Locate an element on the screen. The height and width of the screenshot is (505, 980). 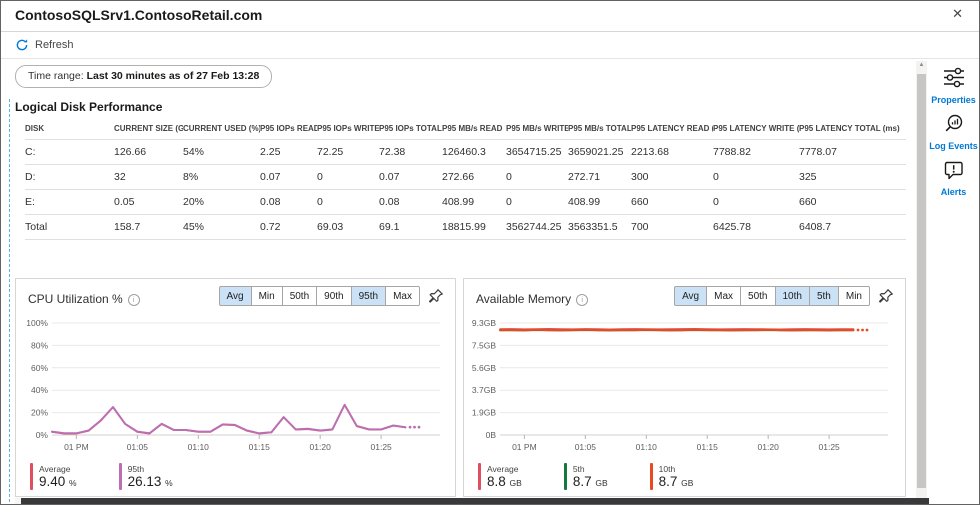
x-axis-label: 01:15 is located at coordinates (260, 447).